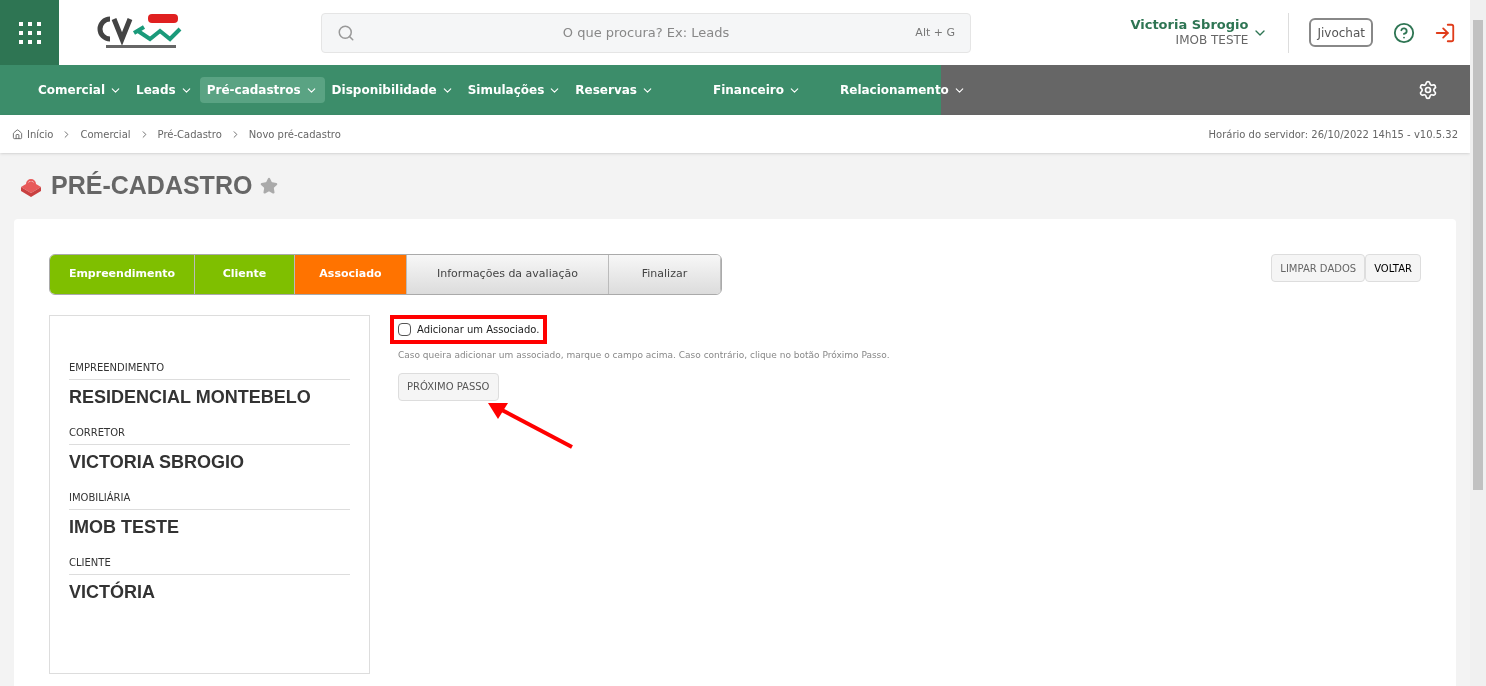  I want to click on nav-menu-item: Disponibilidade, so click(392, 90).